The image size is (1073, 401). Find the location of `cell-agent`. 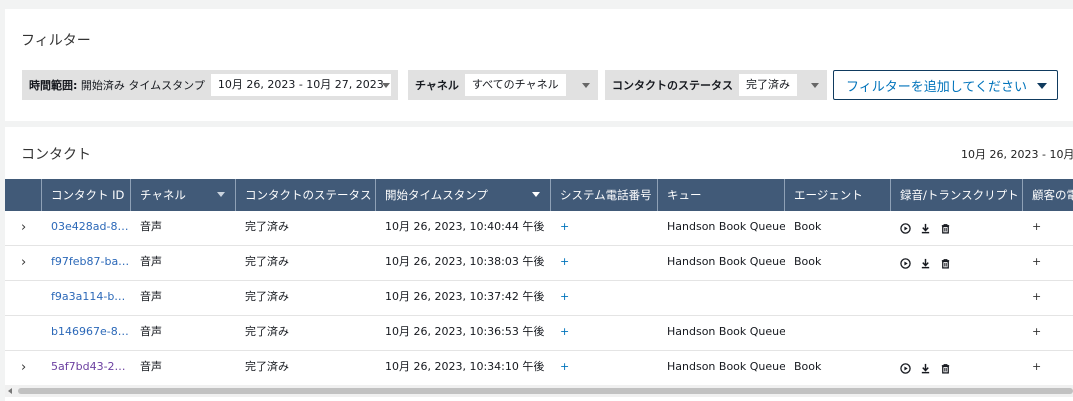

cell-agent is located at coordinates (838, 298).